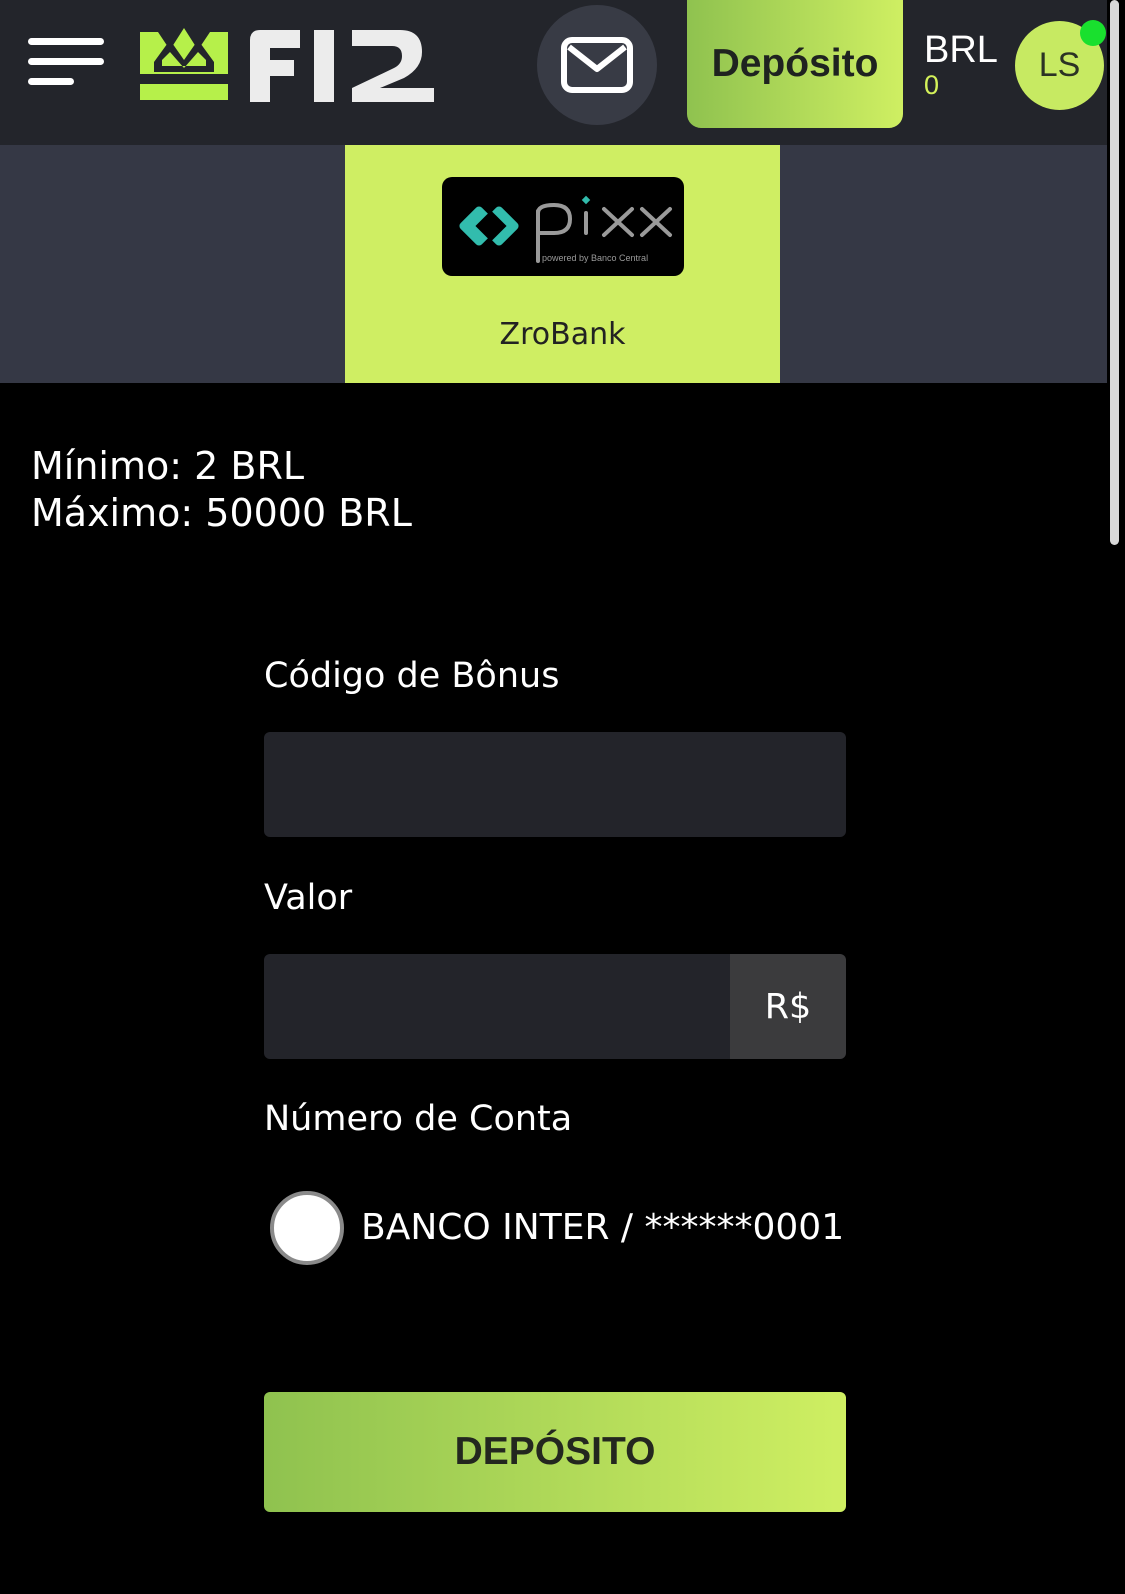 This screenshot has width=1125, height=1594. What do you see at coordinates (788, 1006) in the screenshot?
I see `currency-suffix: R$` at bounding box center [788, 1006].